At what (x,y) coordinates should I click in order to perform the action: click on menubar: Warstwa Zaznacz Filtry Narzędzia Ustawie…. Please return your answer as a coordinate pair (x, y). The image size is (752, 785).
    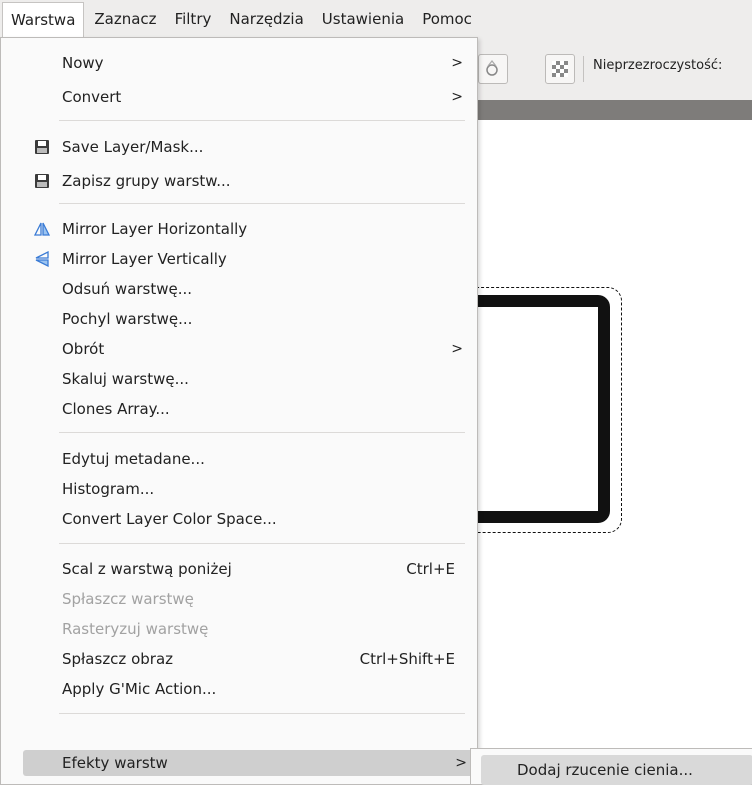
    Looking at the image, I should click on (376, 19).